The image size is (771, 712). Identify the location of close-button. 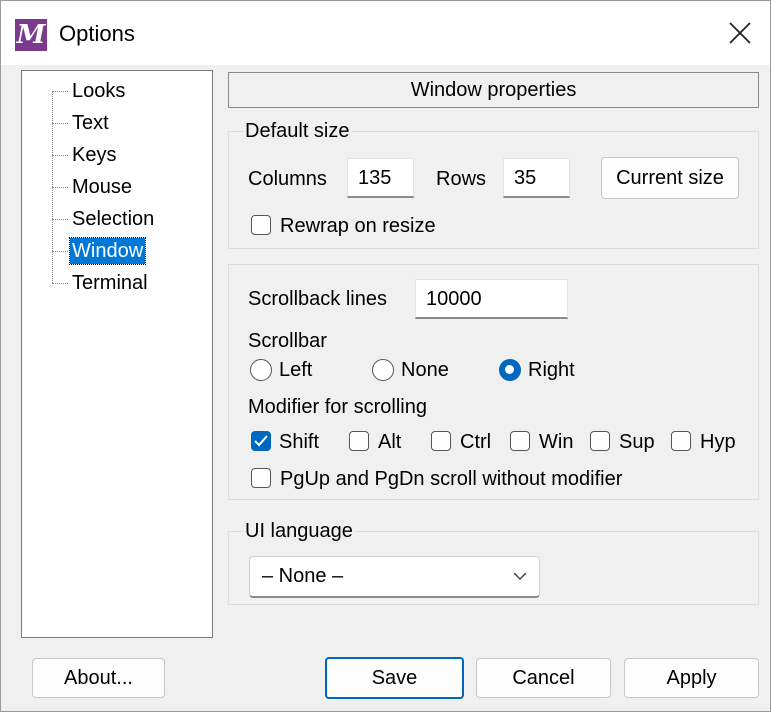
(740, 33).